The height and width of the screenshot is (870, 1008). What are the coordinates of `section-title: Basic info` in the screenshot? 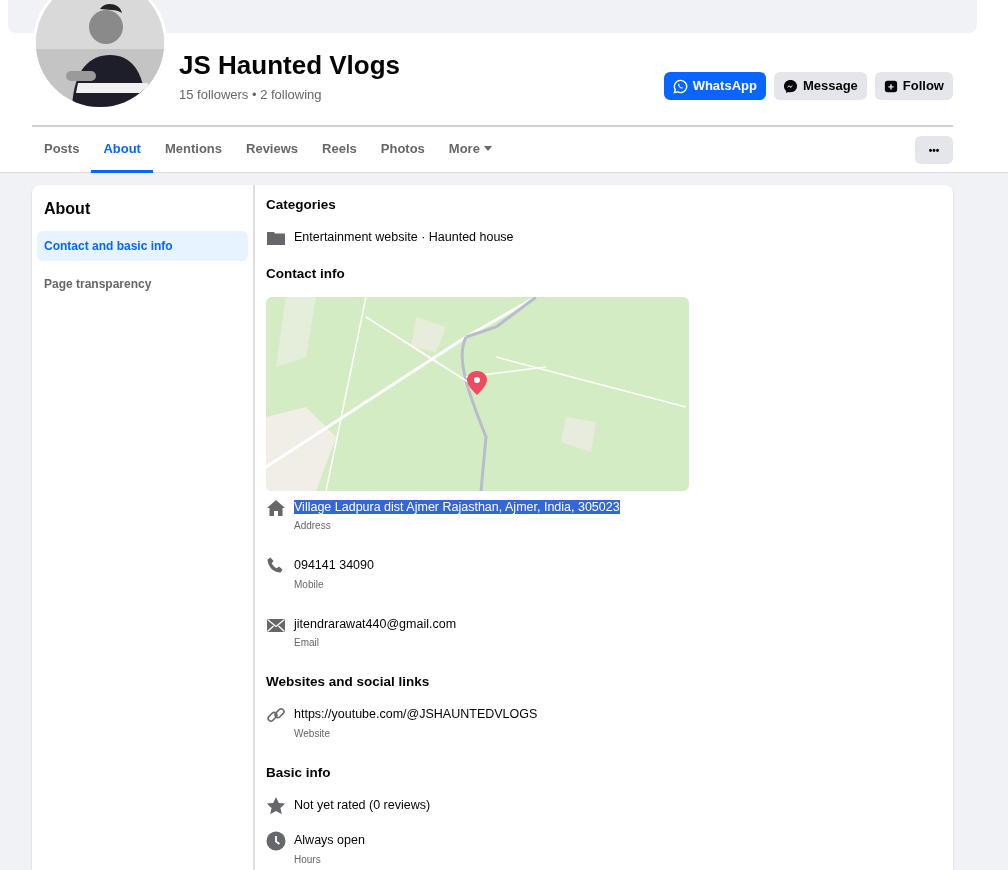 It's located at (299, 772).